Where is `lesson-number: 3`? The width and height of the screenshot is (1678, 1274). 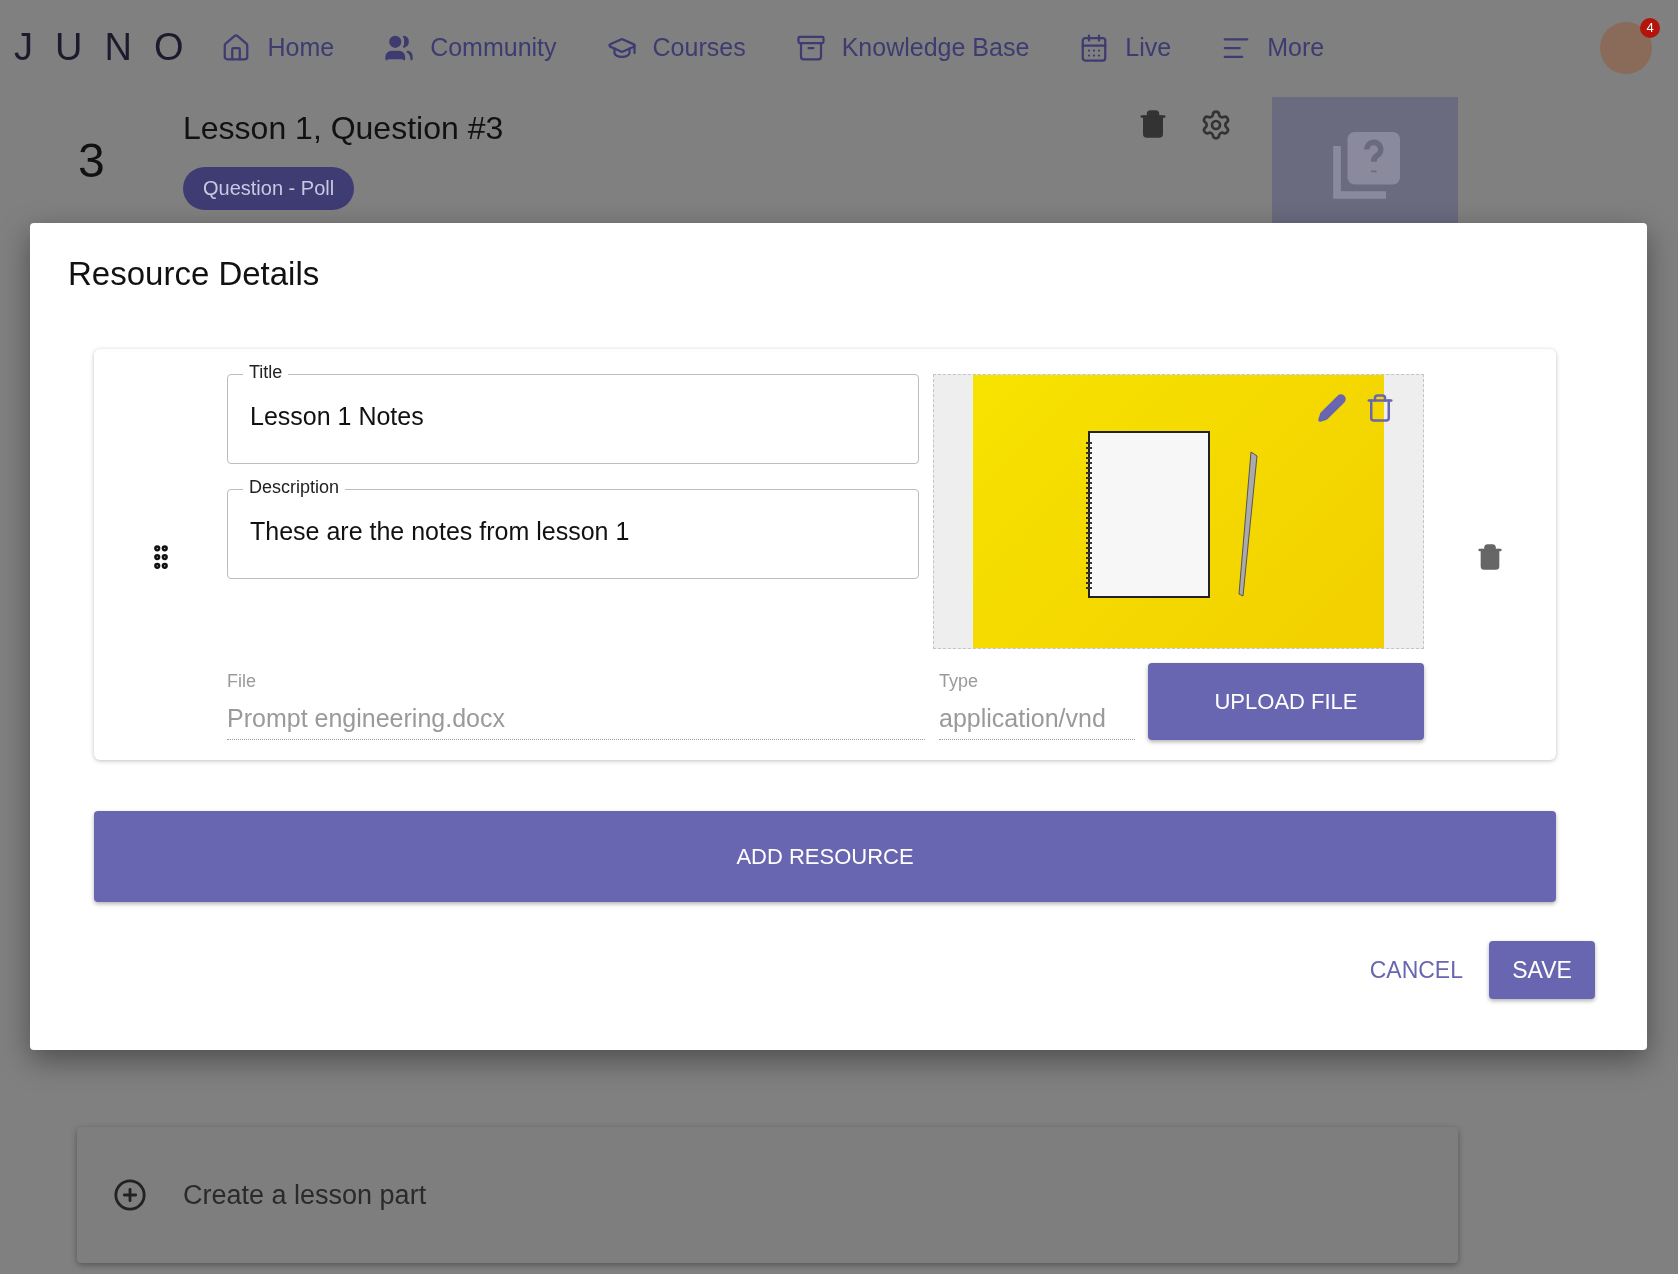
lesson-number: 3 is located at coordinates (91, 161).